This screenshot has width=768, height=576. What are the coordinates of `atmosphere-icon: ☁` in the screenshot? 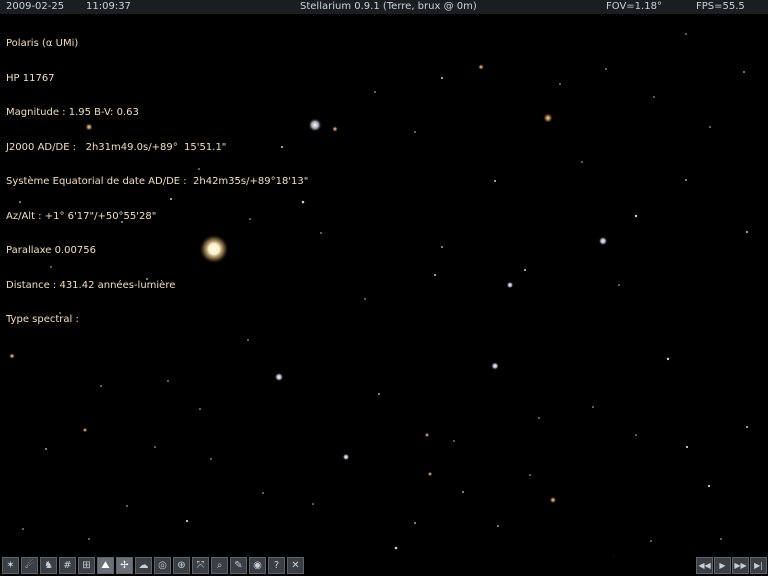 It's located at (143, 565).